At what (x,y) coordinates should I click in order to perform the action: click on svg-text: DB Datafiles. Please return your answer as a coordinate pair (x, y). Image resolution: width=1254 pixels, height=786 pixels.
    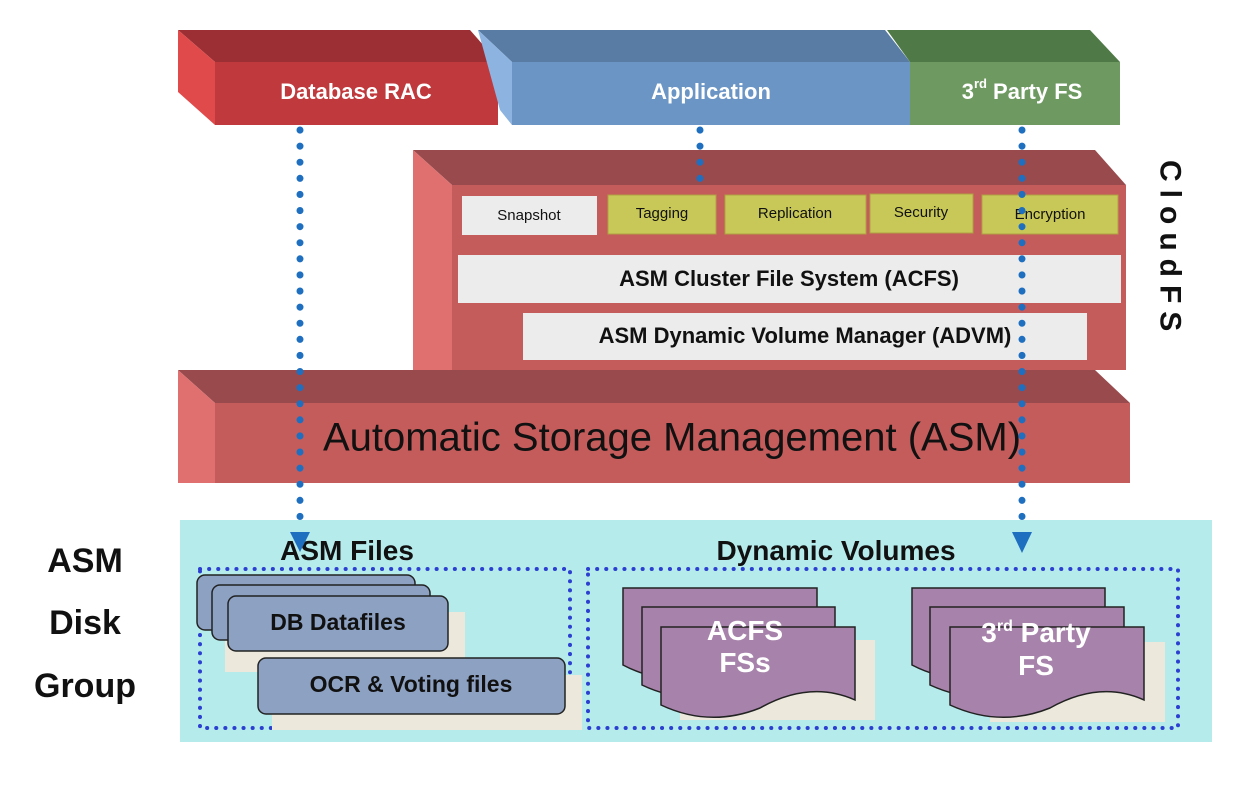
    Looking at the image, I should click on (337, 622).